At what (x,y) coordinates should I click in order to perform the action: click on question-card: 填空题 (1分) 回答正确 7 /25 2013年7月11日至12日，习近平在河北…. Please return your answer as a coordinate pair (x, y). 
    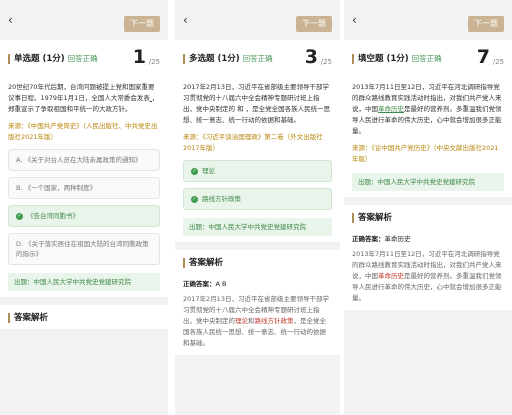
    Looking at the image, I should click on (428, 118).